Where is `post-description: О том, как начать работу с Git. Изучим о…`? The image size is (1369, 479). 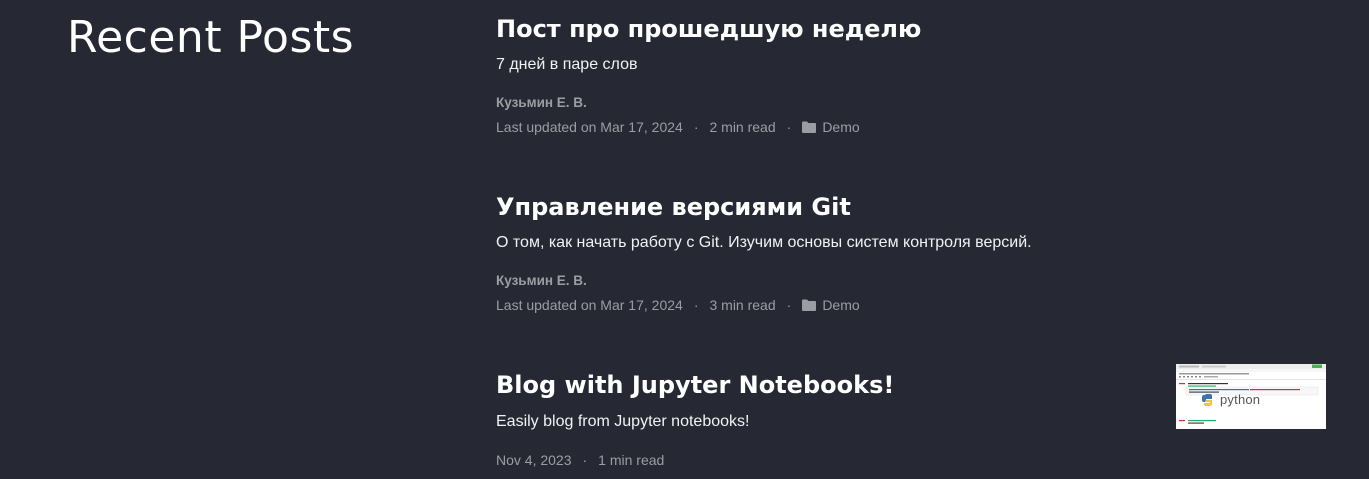 post-description: О том, как начать работу с Git. Изучим о… is located at coordinates (764, 242).